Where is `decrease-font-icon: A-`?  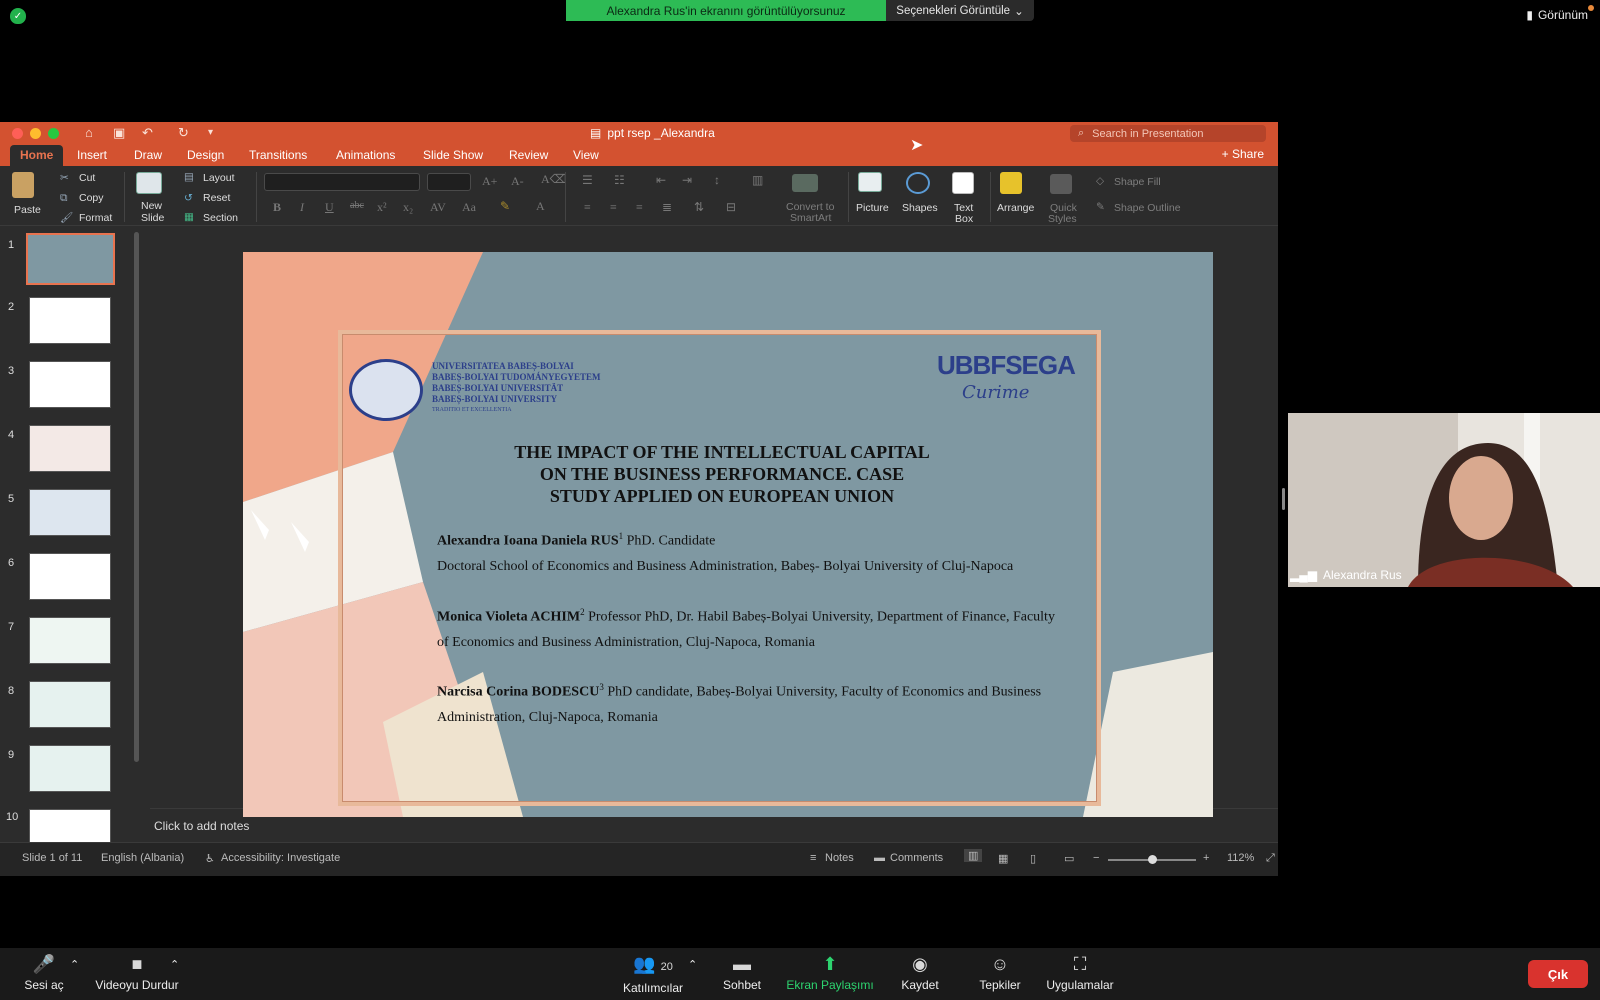 decrease-font-icon: A- is located at coordinates (517, 181).